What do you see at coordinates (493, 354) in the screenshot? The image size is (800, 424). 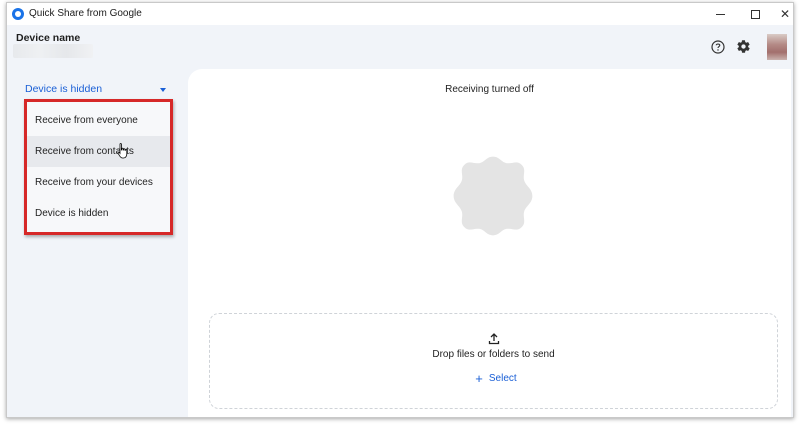 I see `drop-files-text: Drop files or folders to send` at bounding box center [493, 354].